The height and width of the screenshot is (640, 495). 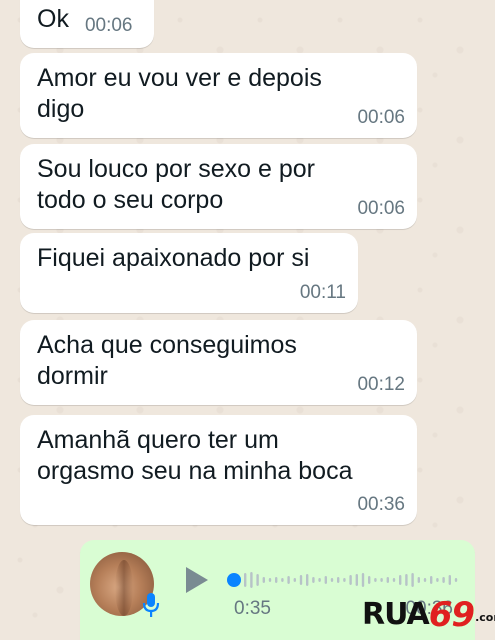 What do you see at coordinates (167, 360) in the screenshot?
I see `message-text: Acha que conseguimos dormir` at bounding box center [167, 360].